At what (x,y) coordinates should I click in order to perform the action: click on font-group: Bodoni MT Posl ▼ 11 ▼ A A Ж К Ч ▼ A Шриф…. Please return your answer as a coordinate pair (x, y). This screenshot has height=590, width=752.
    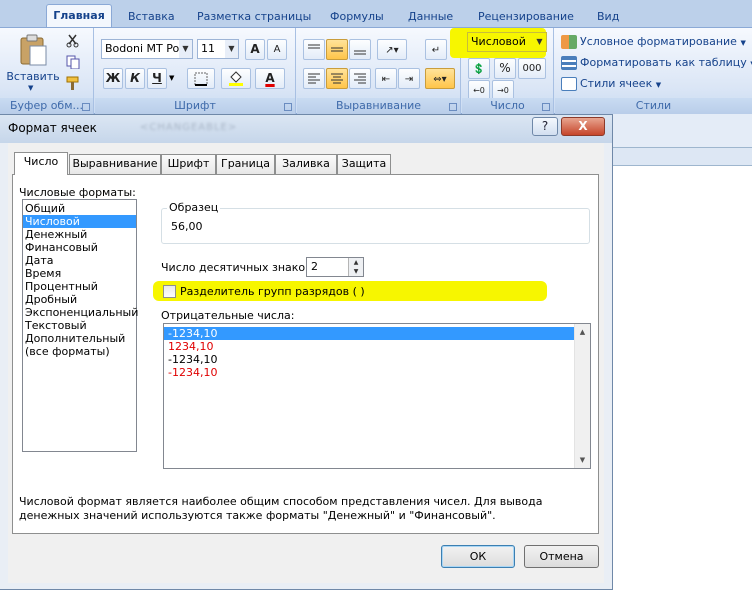
    Looking at the image, I should click on (195, 71).